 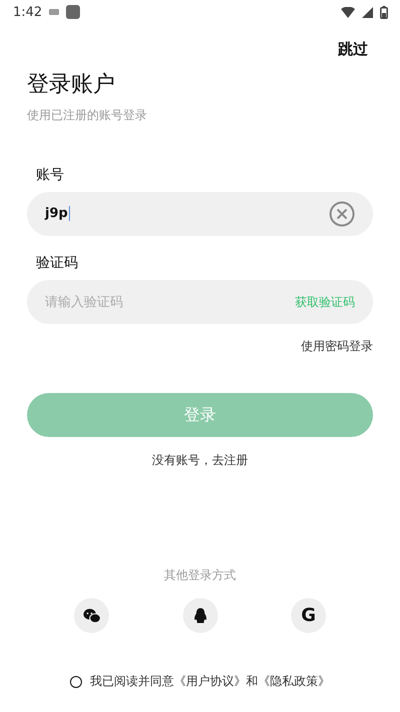 What do you see at coordinates (200, 214) in the screenshot?
I see `account-field: j9p` at bounding box center [200, 214].